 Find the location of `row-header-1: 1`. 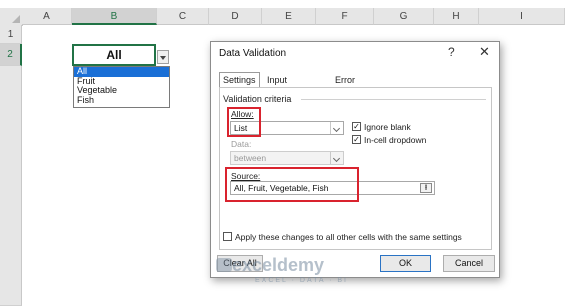

row-header-1: 1 is located at coordinates (11, 34).